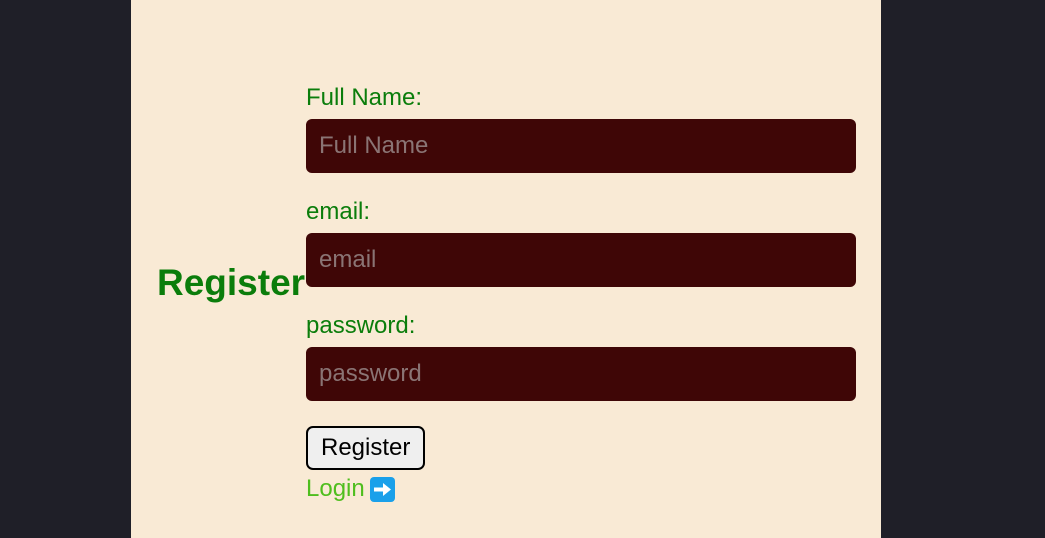 Image resolution: width=1045 pixels, height=538 pixels. Describe the element at coordinates (581, 260) in the screenshot. I see `email-input` at that location.